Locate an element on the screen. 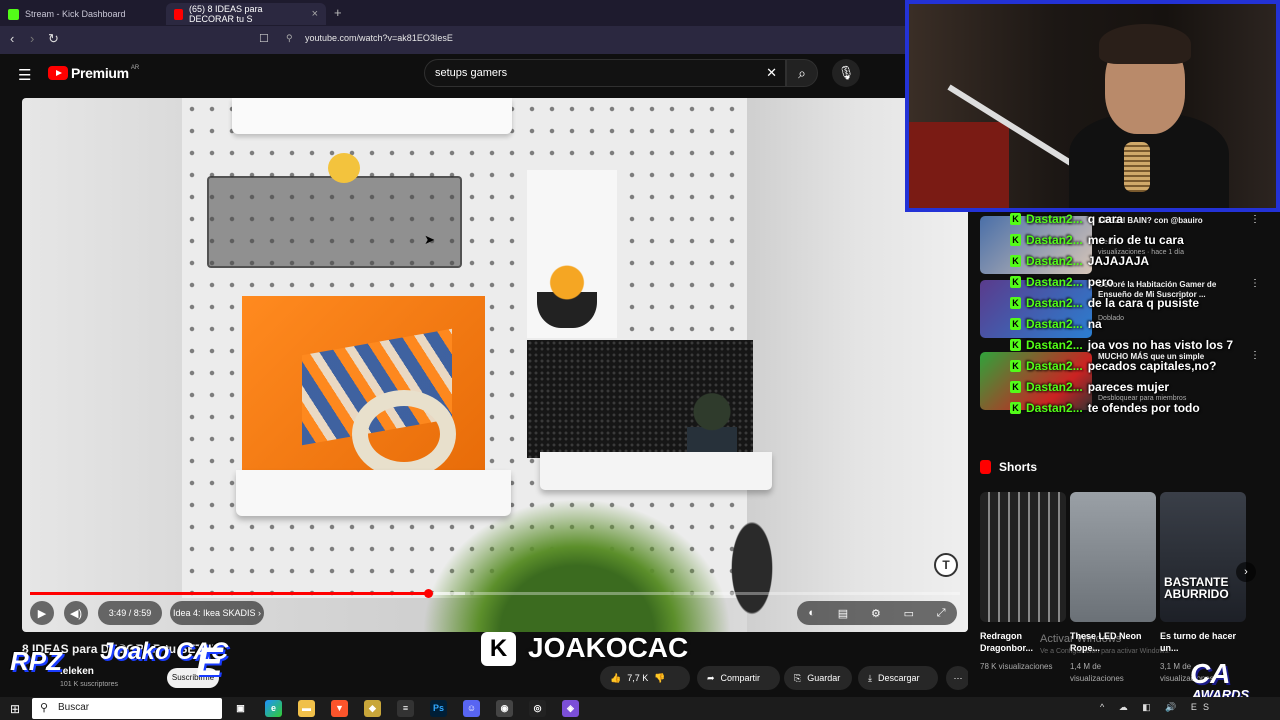  microphone-icon: 🎙 is located at coordinates (846, 72).